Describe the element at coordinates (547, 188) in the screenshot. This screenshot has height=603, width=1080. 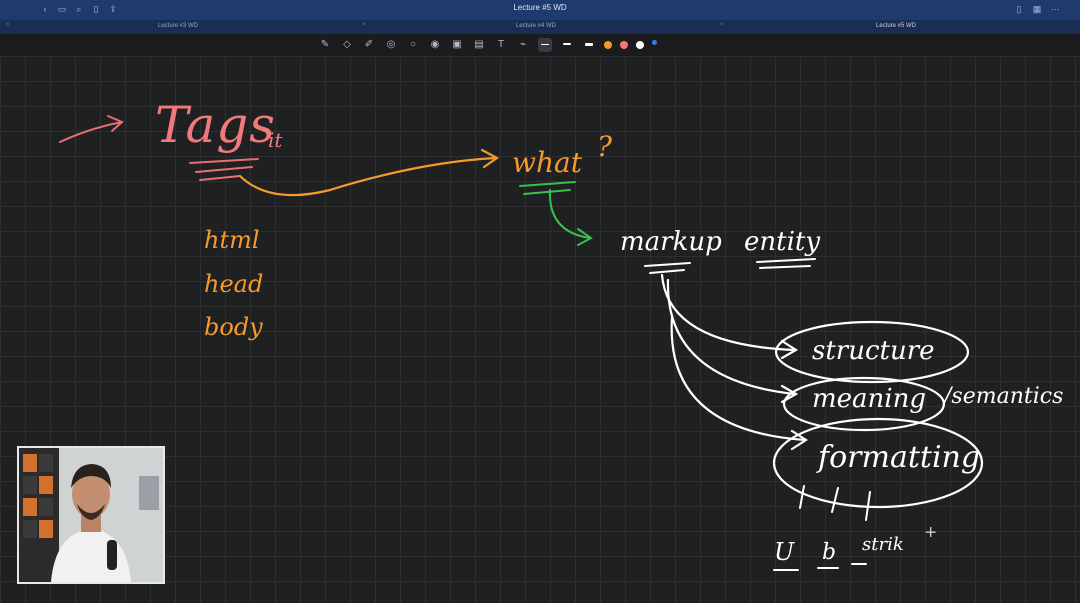
I see `what-underline` at that location.